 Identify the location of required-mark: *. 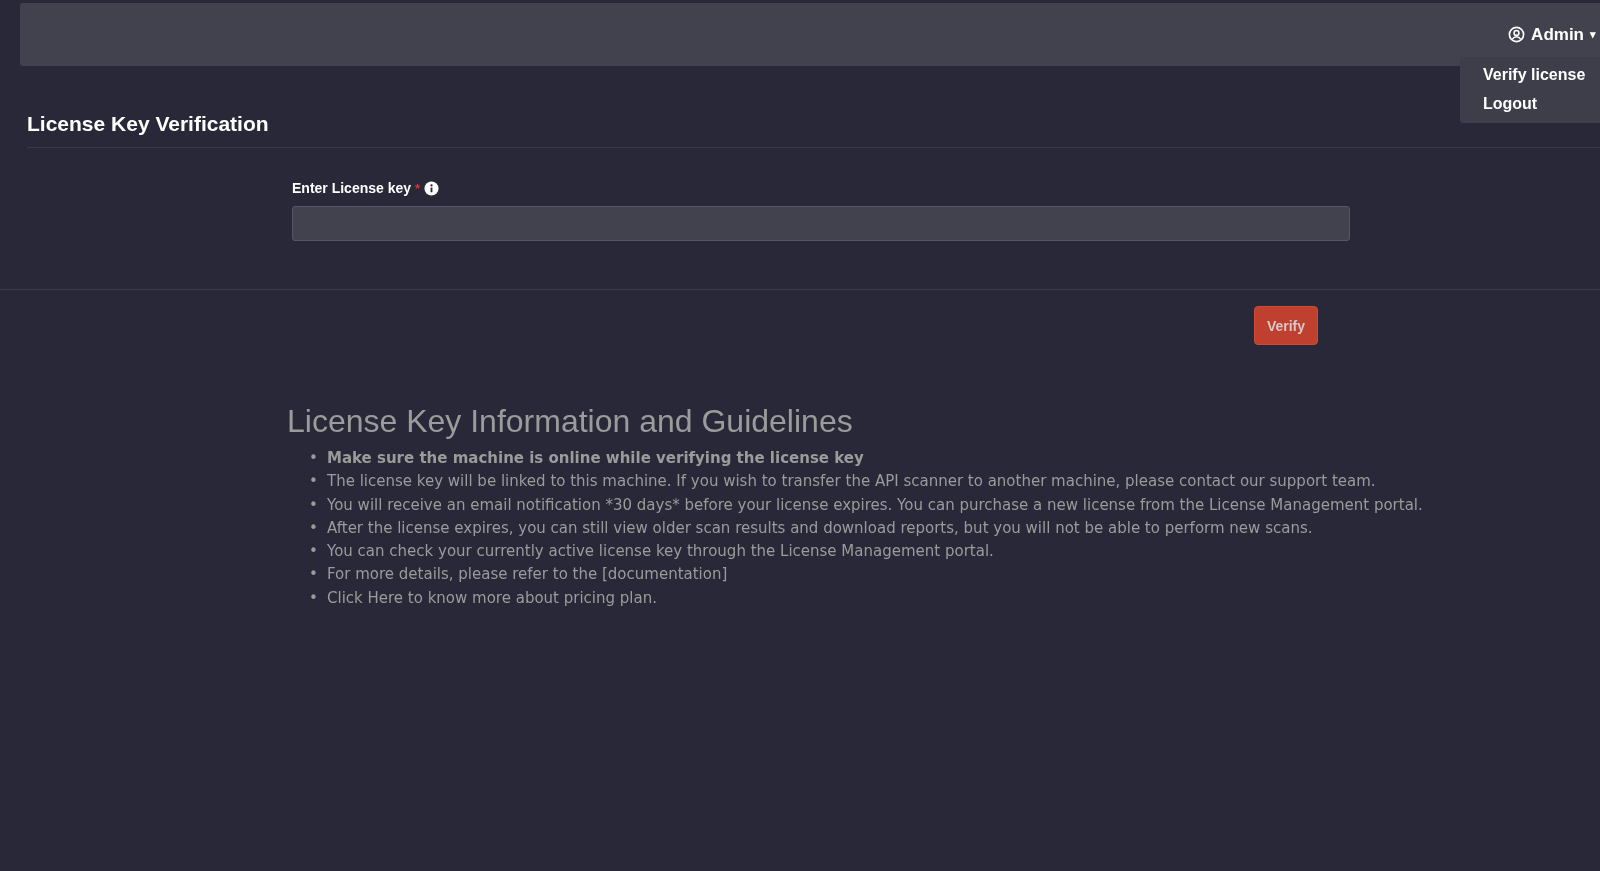
(418, 188).